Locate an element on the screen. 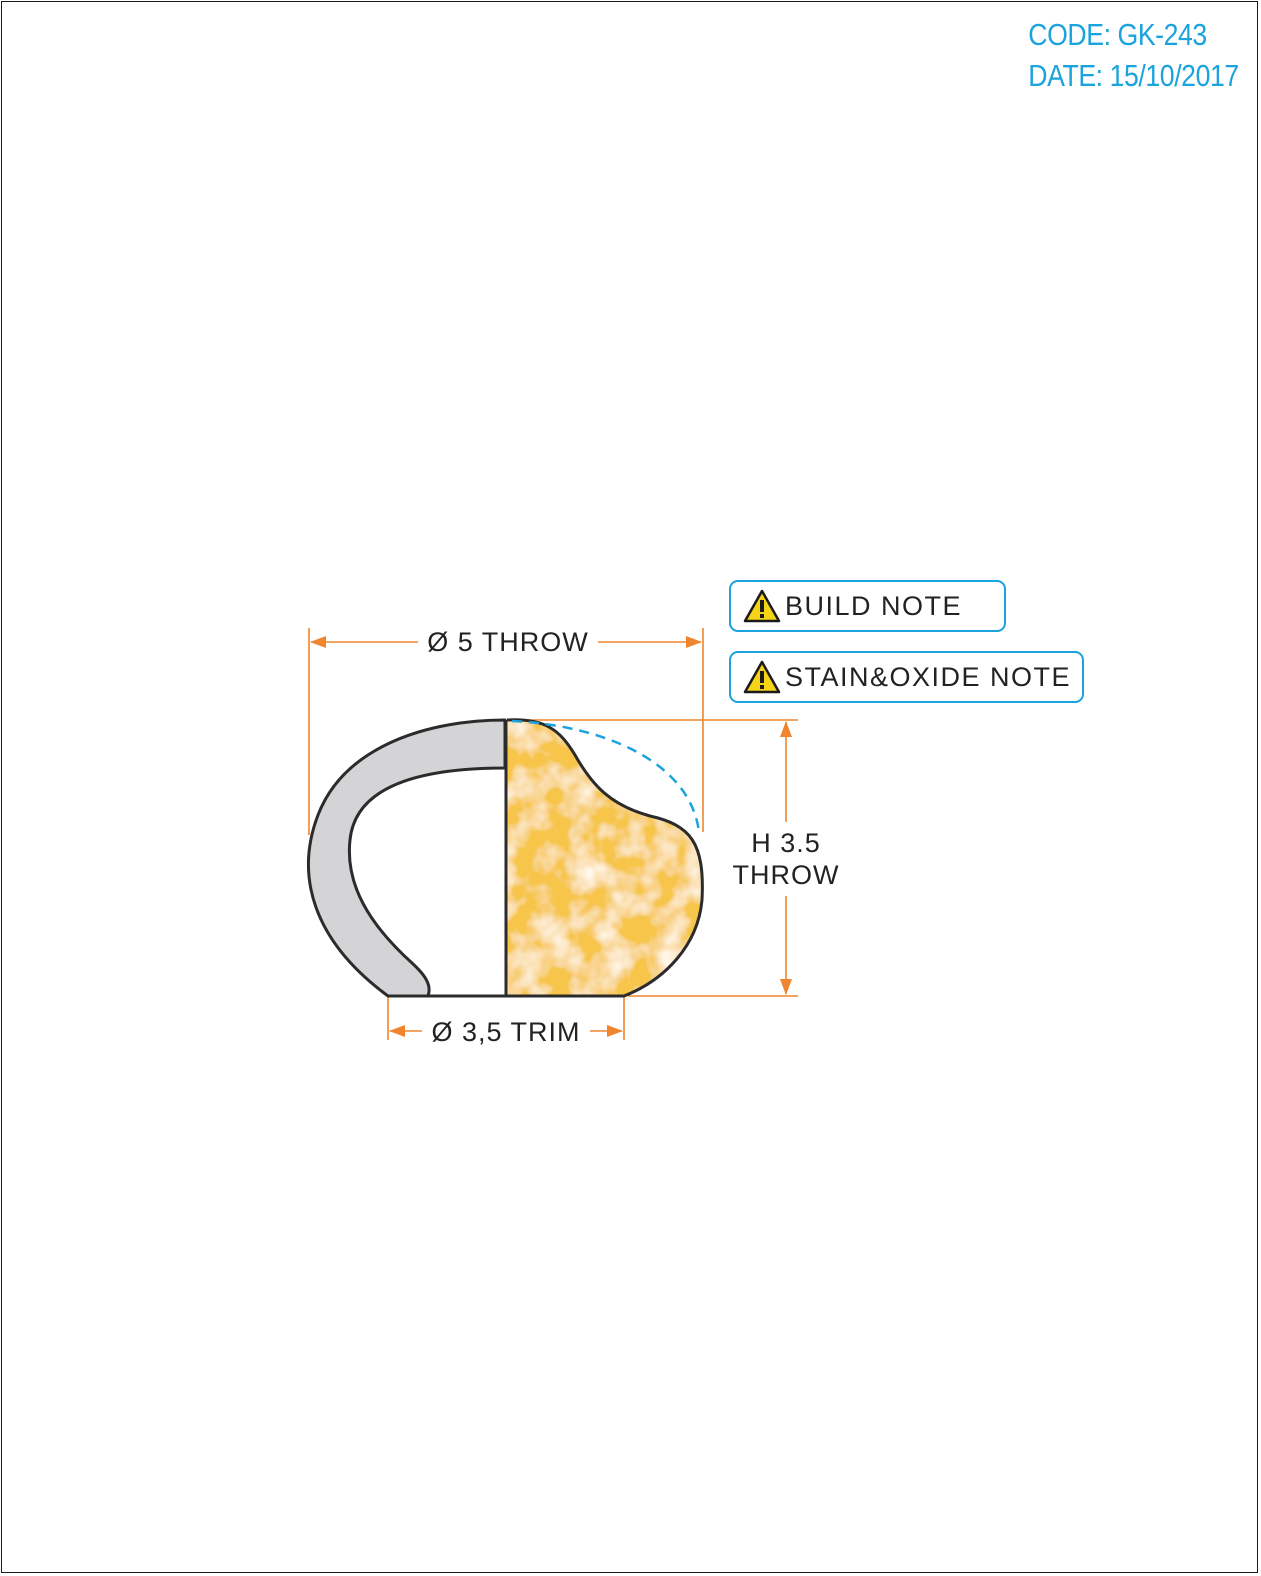 The width and height of the screenshot is (1261, 1576). stain-oxide-note-badge: STAIN&OXIDE NOTE is located at coordinates (906, 677).